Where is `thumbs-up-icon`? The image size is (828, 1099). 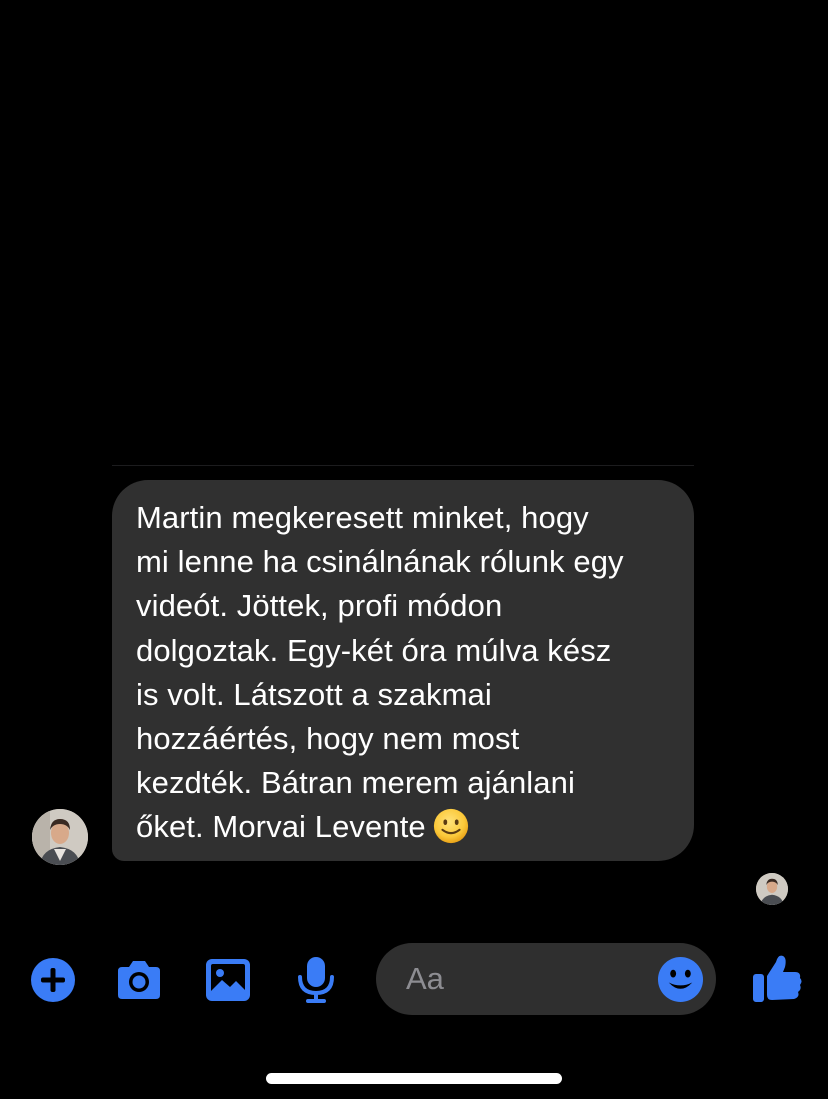 thumbs-up-icon is located at coordinates (776, 978).